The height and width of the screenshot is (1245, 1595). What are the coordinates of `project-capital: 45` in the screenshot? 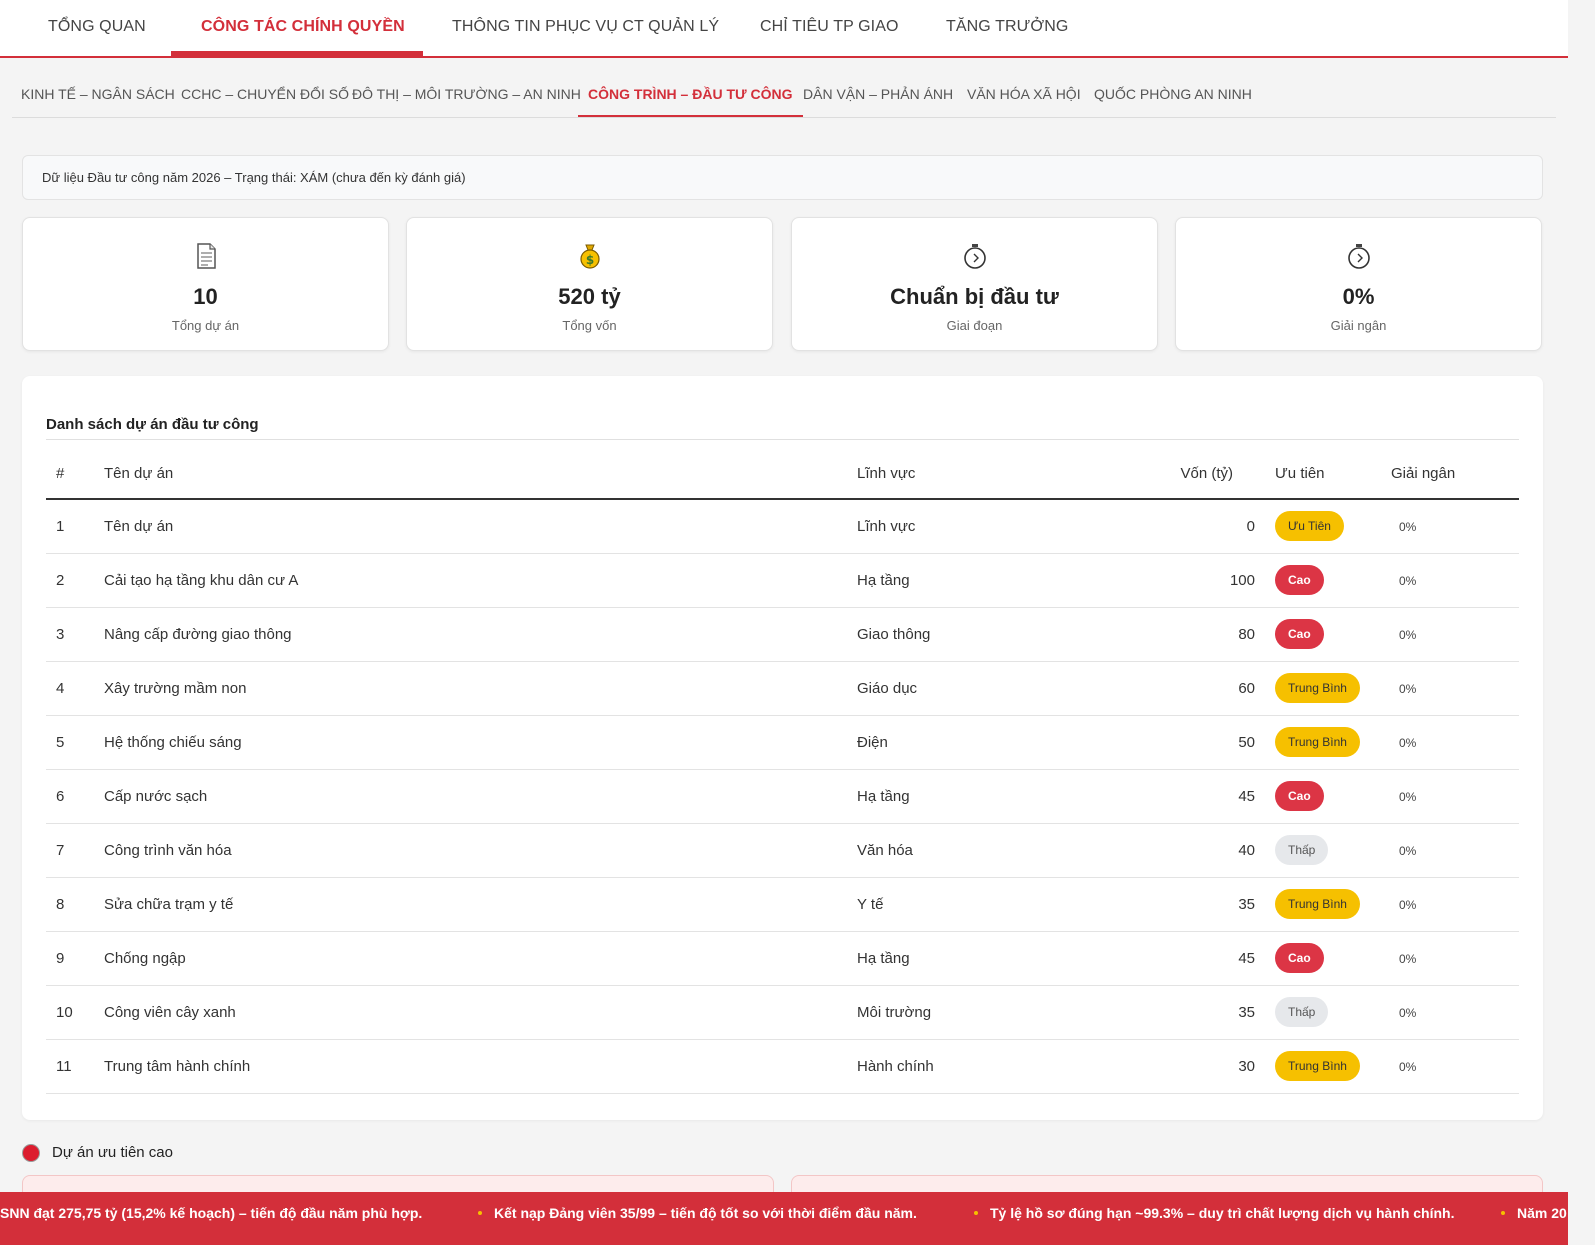 It's located at (1215, 958).